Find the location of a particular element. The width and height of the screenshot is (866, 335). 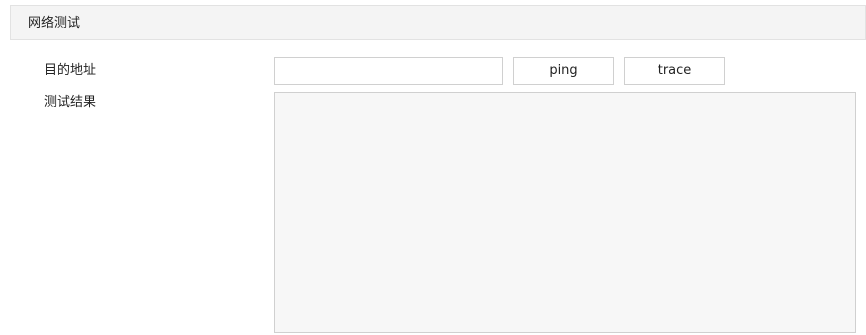

section-header: 网络测试 is located at coordinates (438, 22).